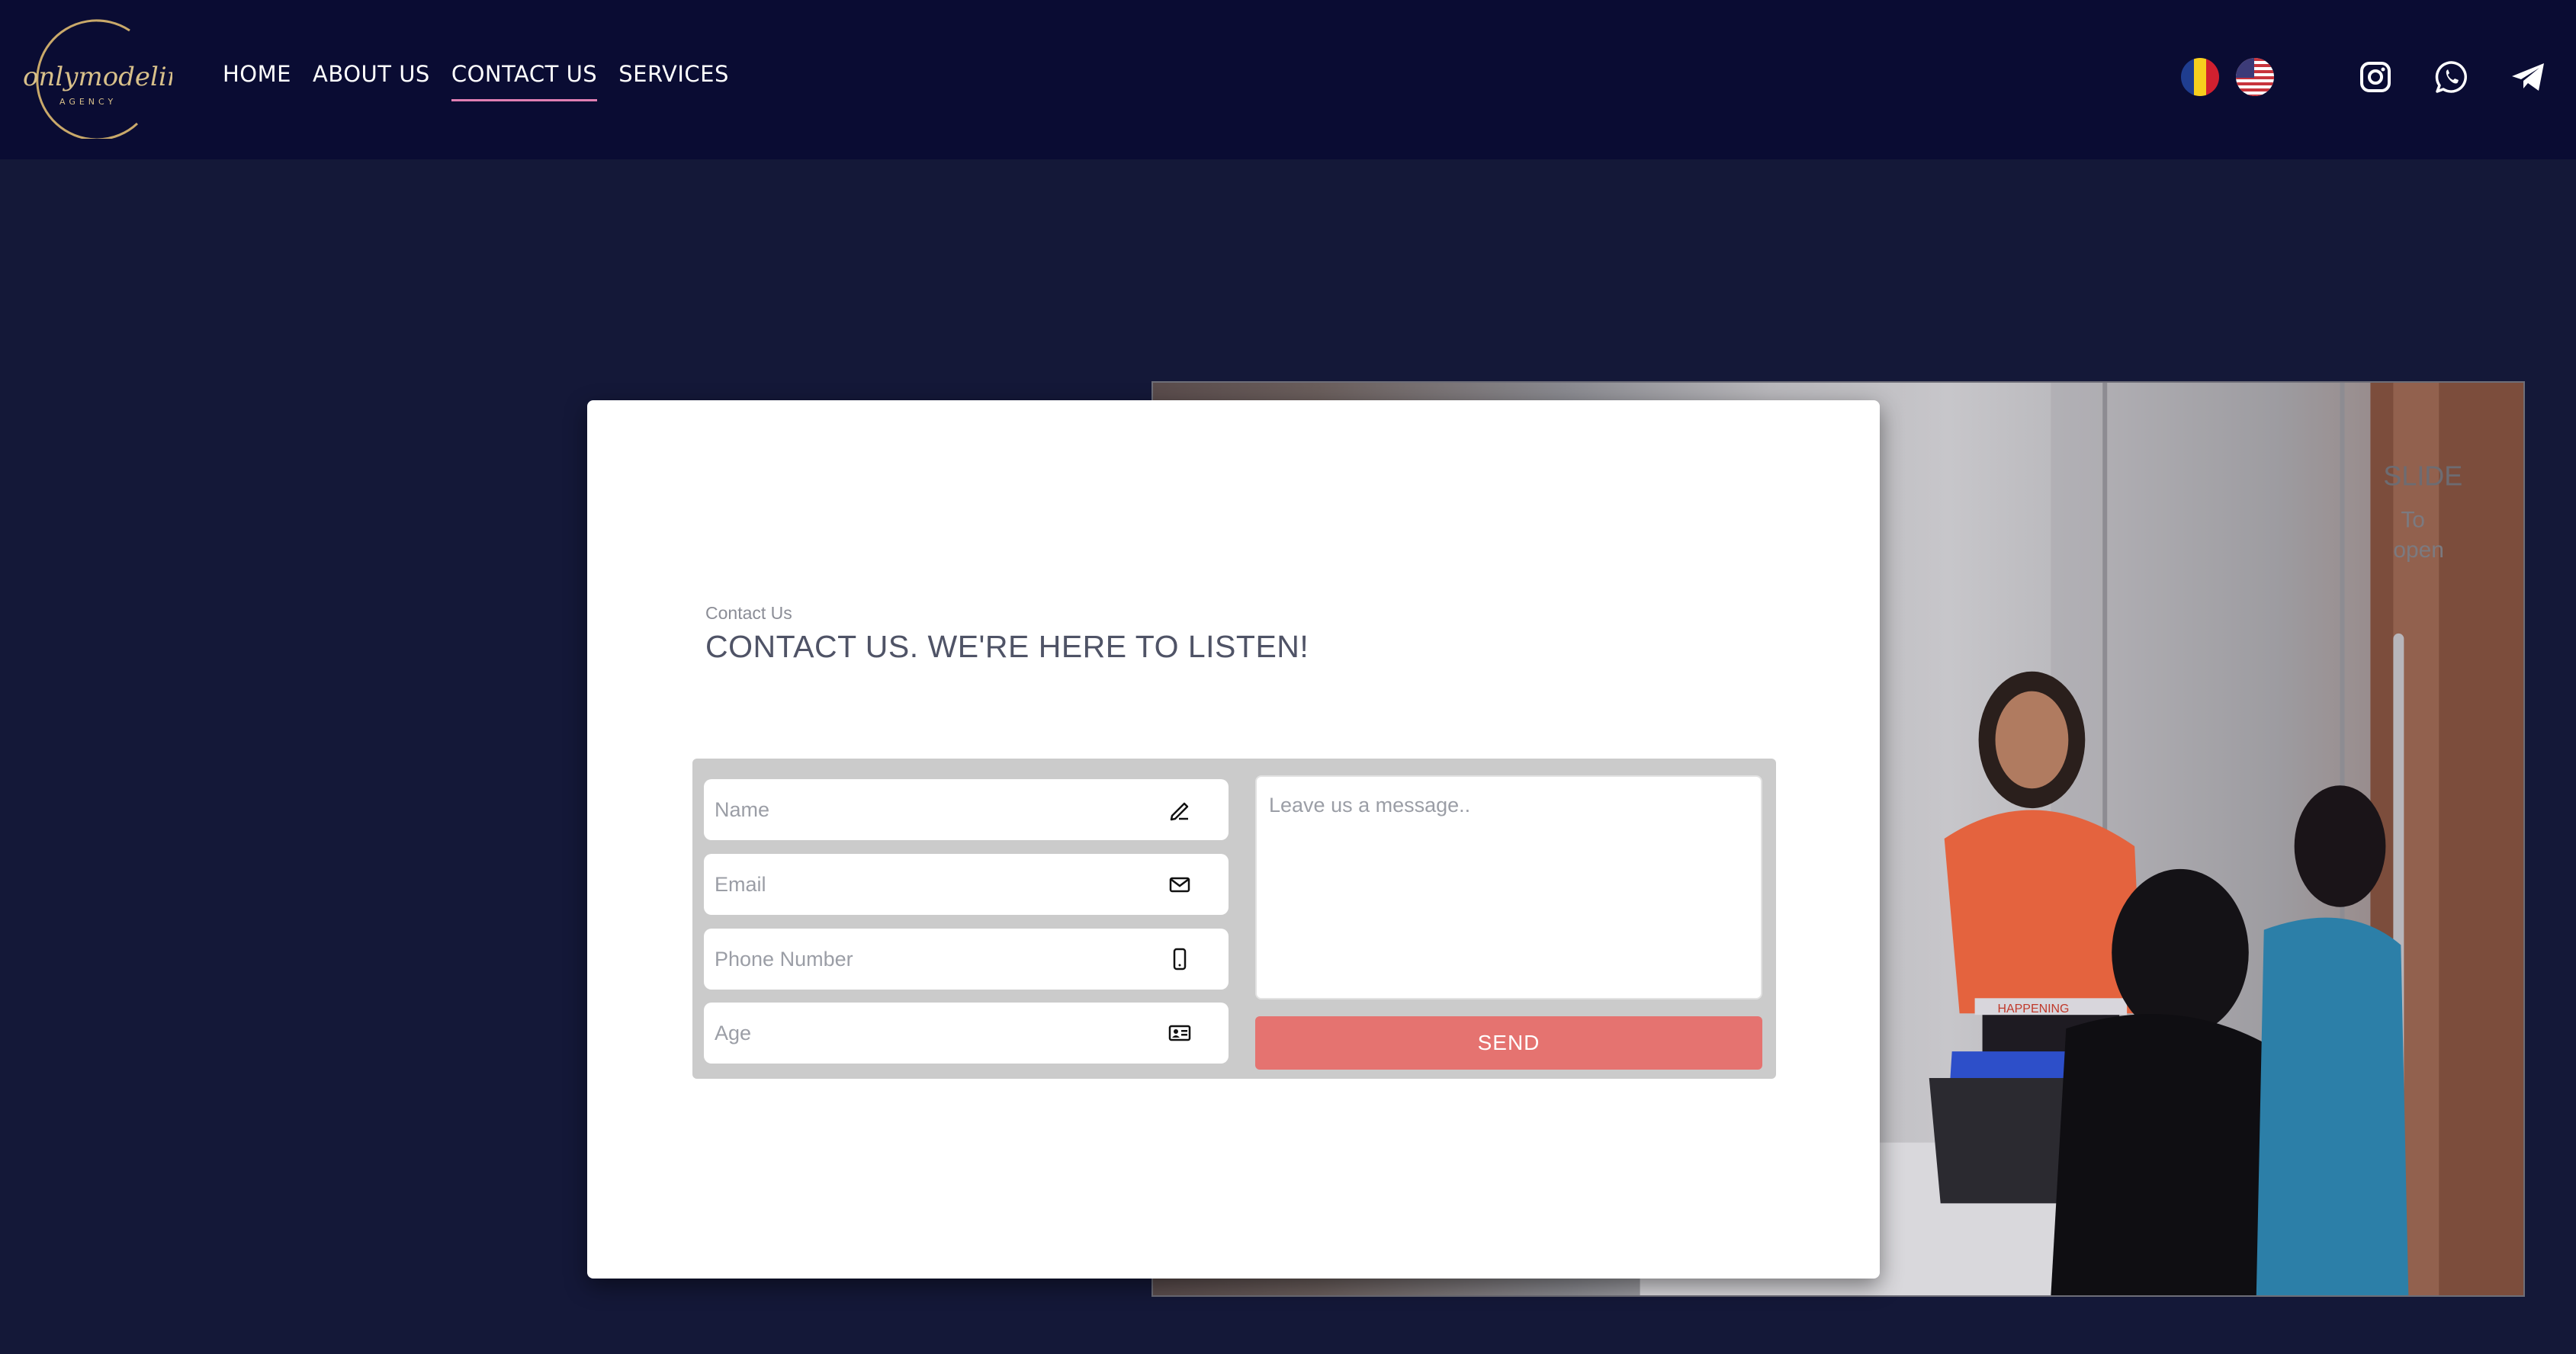 This screenshot has height=1354, width=2576. Describe the element at coordinates (88, 102) in the screenshot. I see `logo-subtext: AGENCY` at that location.